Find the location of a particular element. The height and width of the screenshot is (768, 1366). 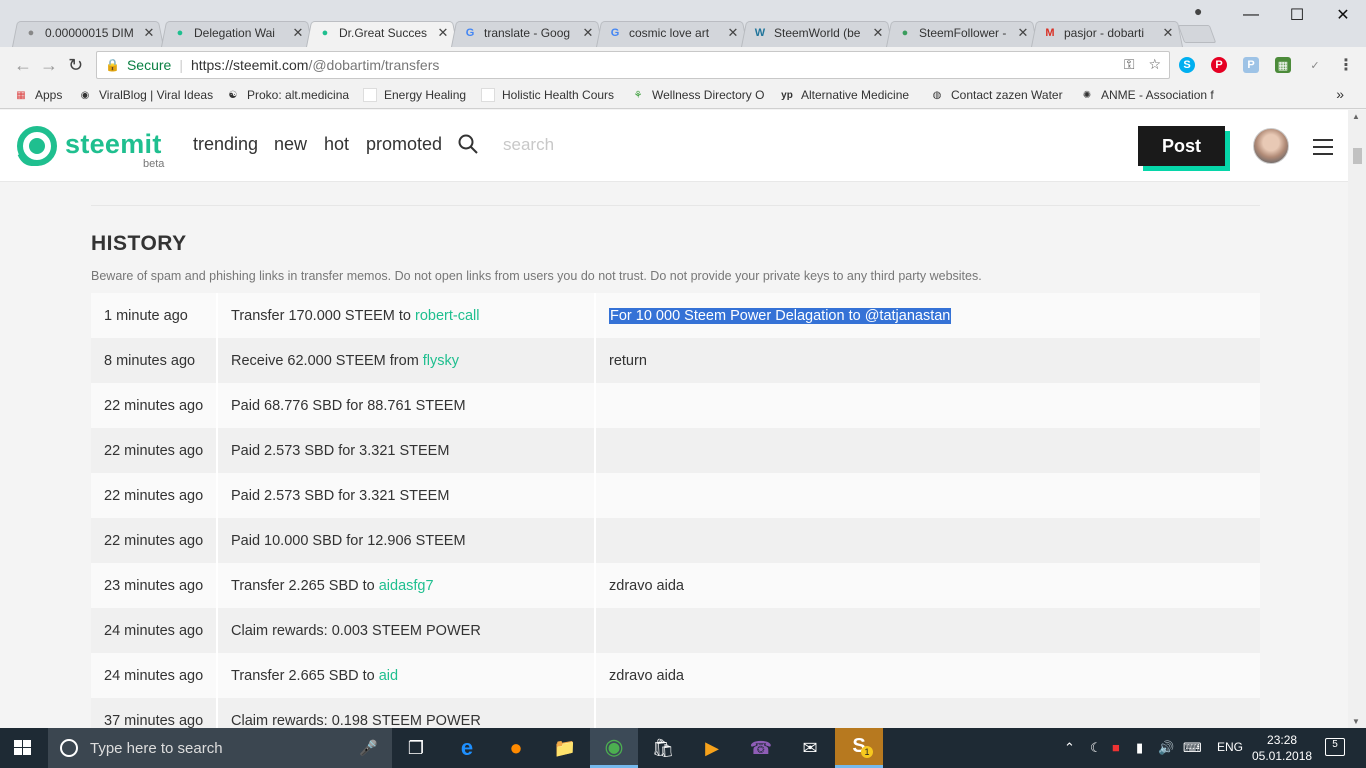

scrollbar-thumb is located at coordinates (1357, 156).